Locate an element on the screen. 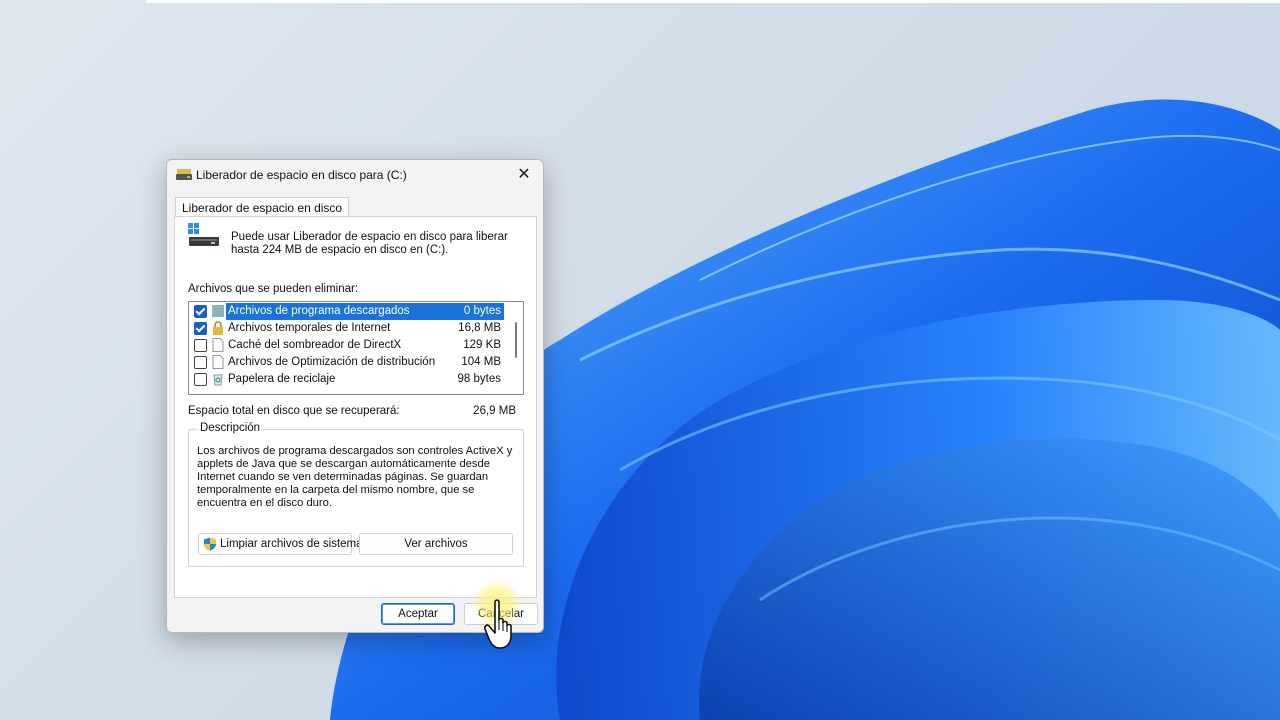 The height and width of the screenshot is (720, 1280). view-files-button: Ver archivos is located at coordinates (436, 544).